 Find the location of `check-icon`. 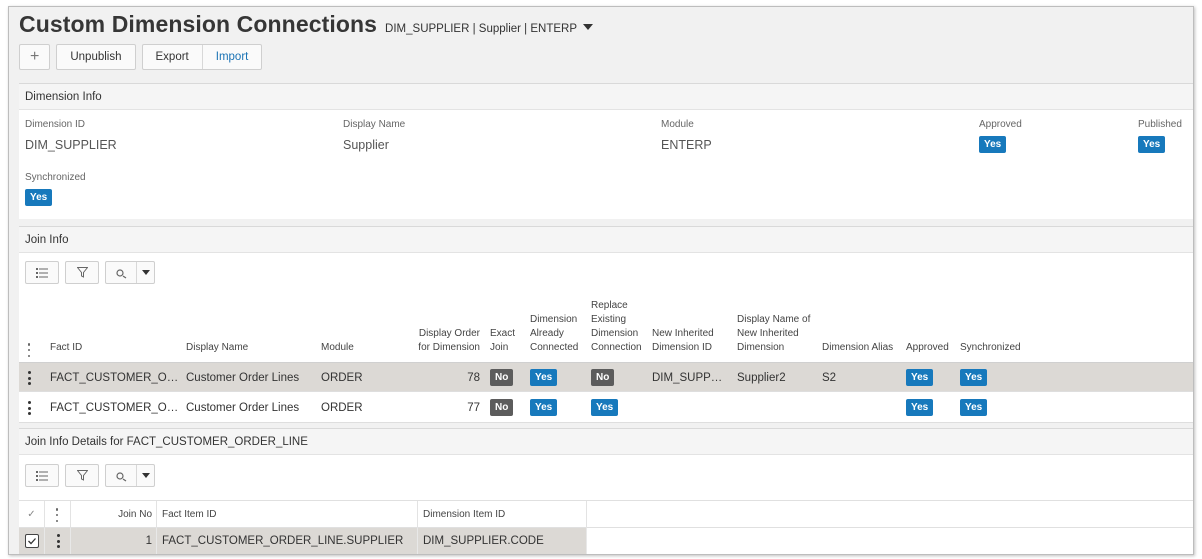

check-icon is located at coordinates (32, 541).